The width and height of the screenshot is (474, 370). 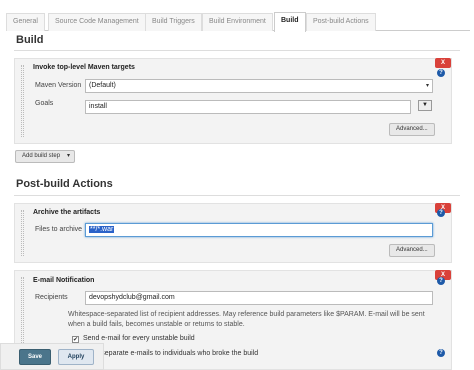 What do you see at coordinates (341, 22) in the screenshot?
I see `tab-post-build-actions: Post-build Actions` at bounding box center [341, 22].